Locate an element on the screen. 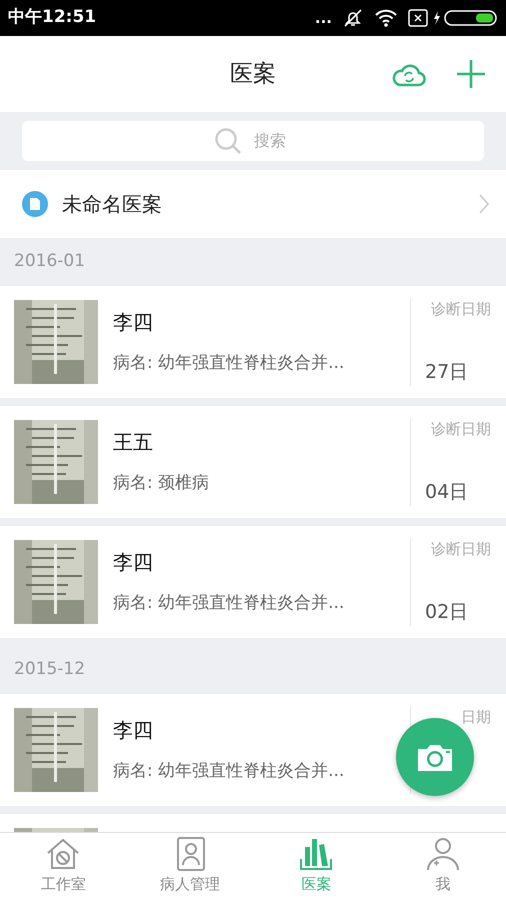 This screenshot has height=900, width=506. diagnosis-date: 27日 is located at coordinates (447, 372).